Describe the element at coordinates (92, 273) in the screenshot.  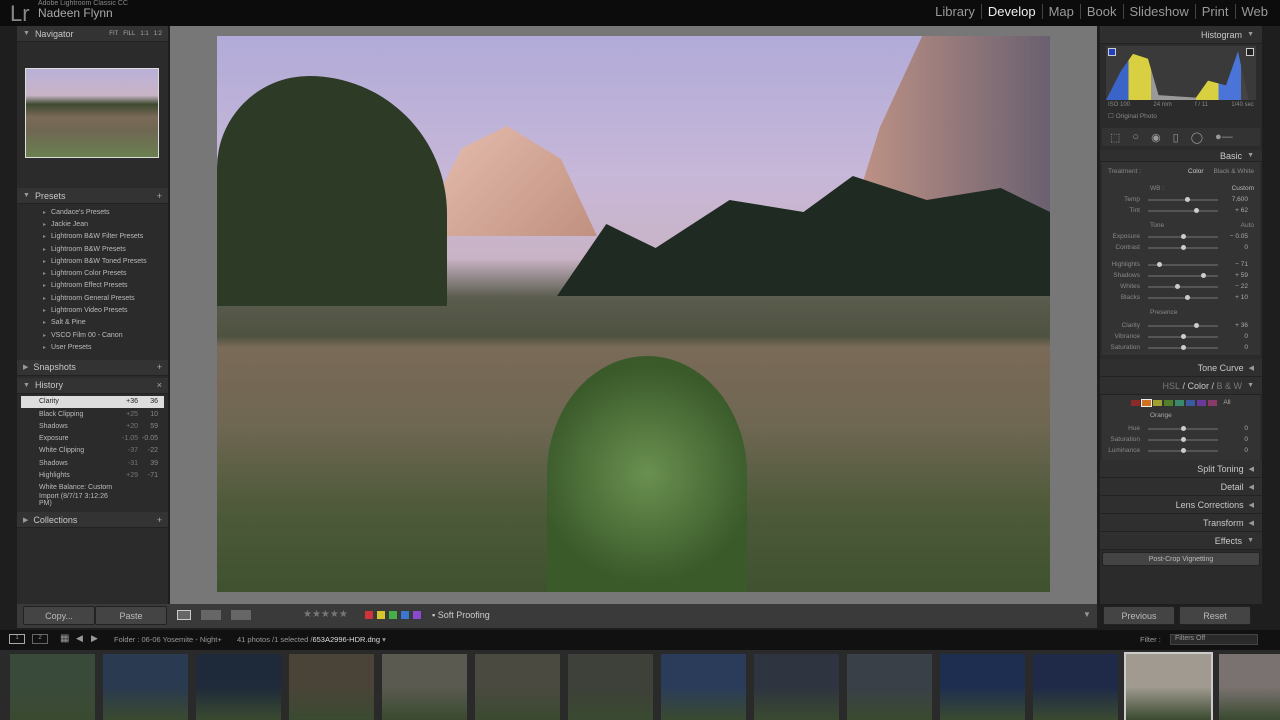
I see `preset-folder: Lightroom Color Presets` at that location.